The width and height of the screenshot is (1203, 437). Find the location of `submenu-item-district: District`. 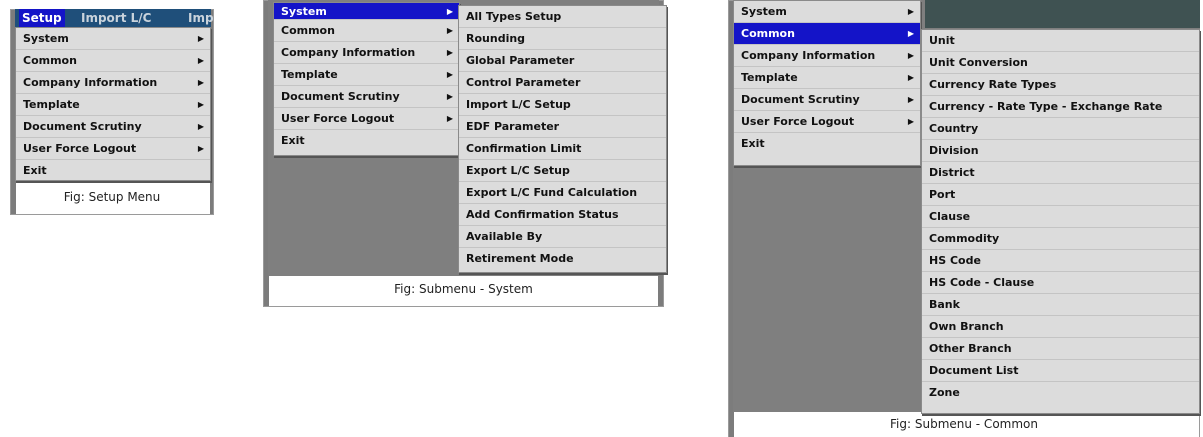

submenu-item-district: District is located at coordinates (1060, 173).